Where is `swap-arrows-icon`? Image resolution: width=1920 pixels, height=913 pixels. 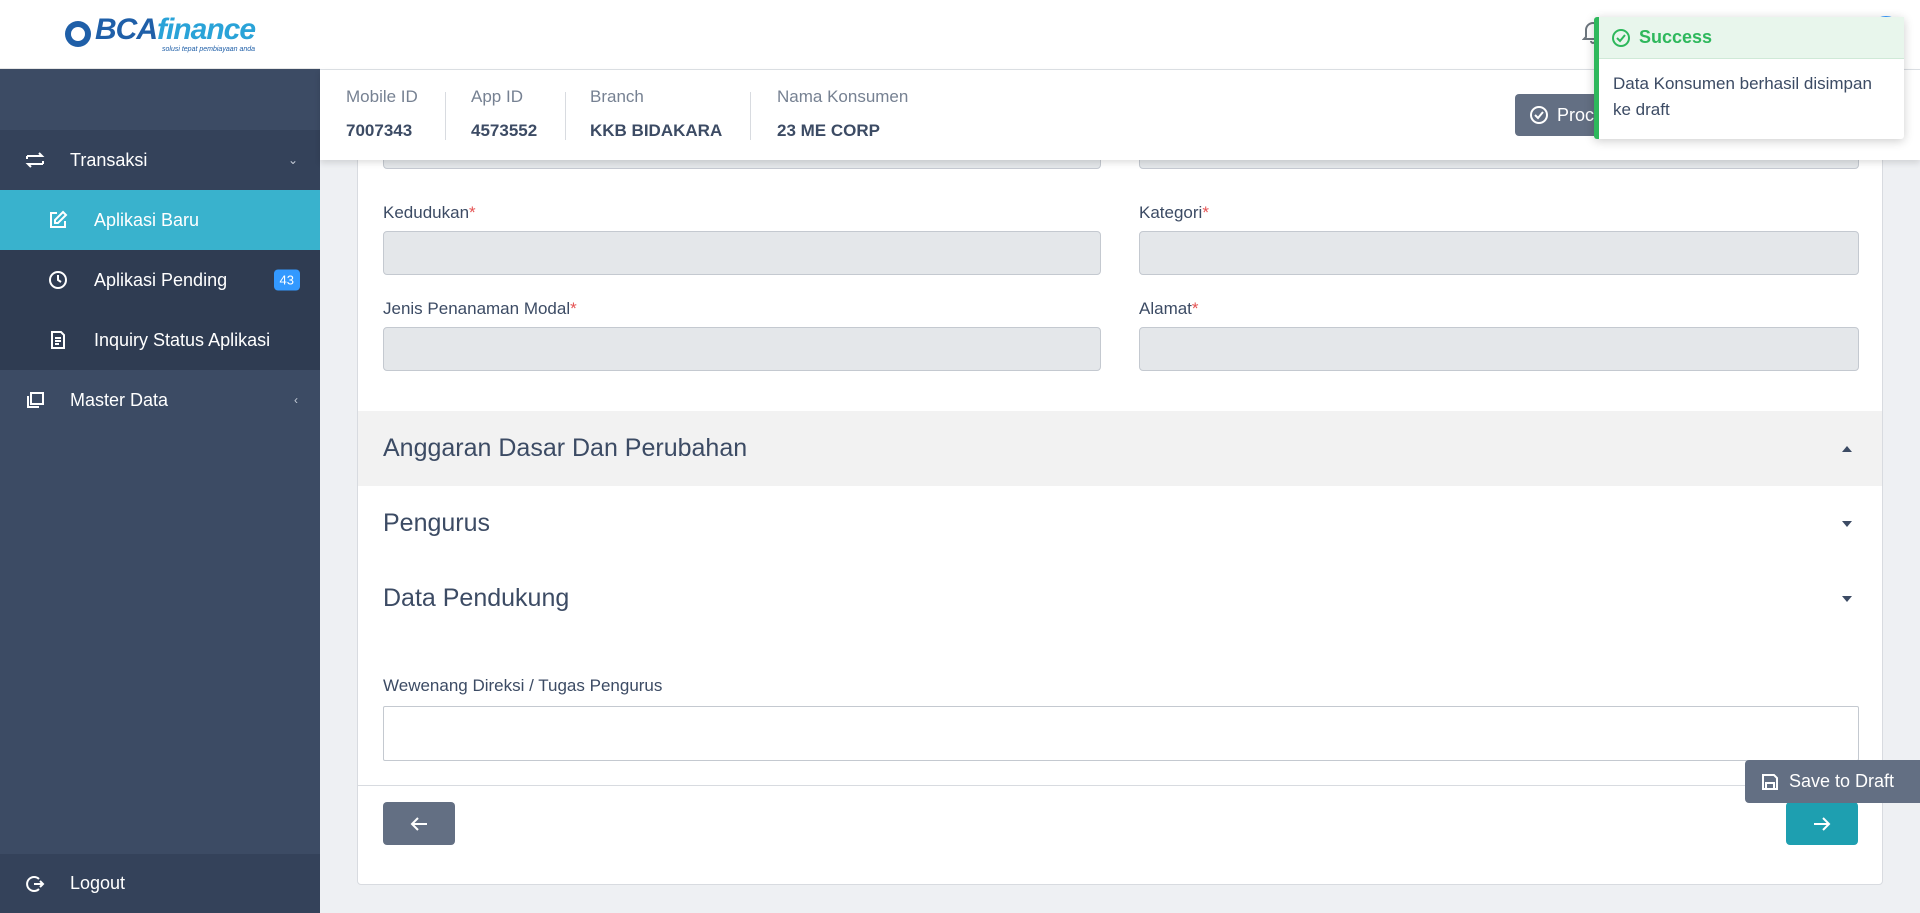 swap-arrows-icon is located at coordinates (35, 160).